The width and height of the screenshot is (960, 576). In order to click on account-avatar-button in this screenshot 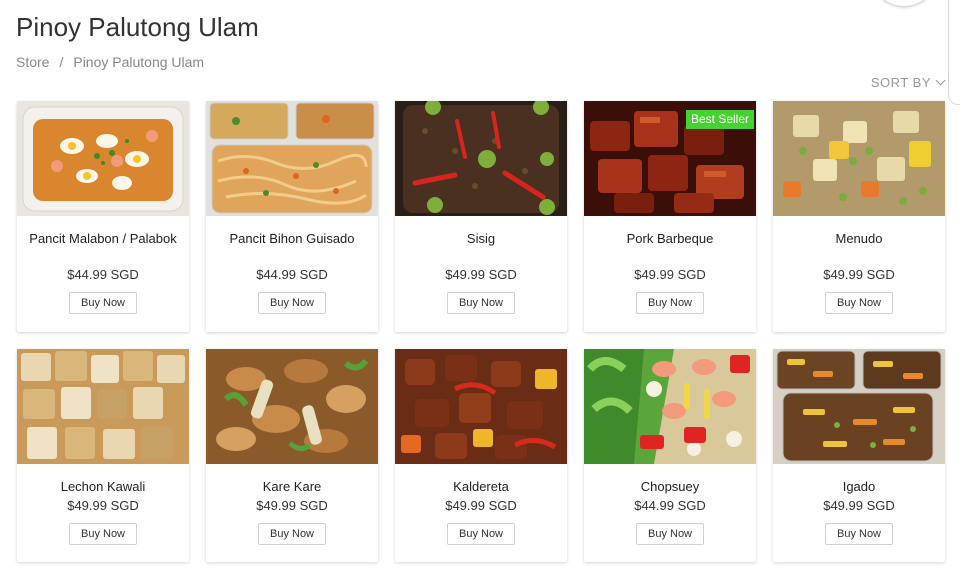, I will do `click(904, 3)`.